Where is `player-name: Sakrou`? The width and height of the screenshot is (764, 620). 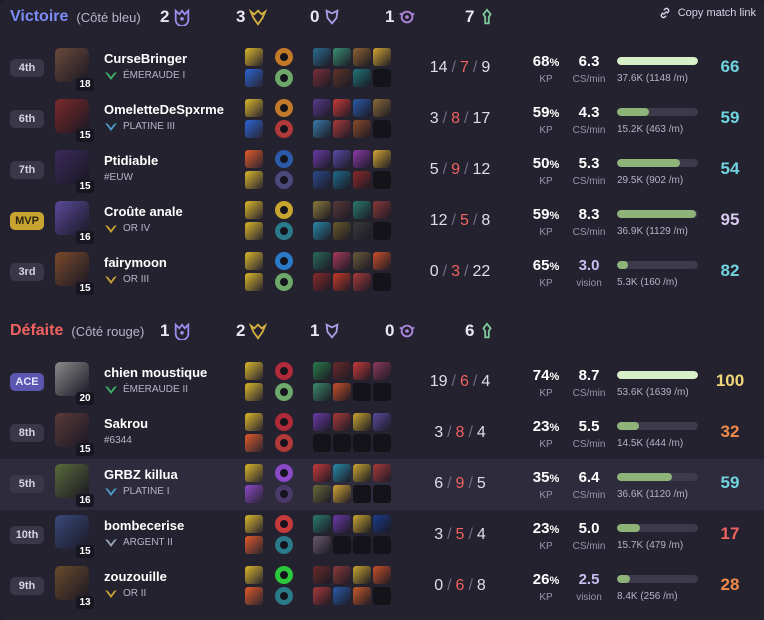 player-name: Sakrou is located at coordinates (126, 423).